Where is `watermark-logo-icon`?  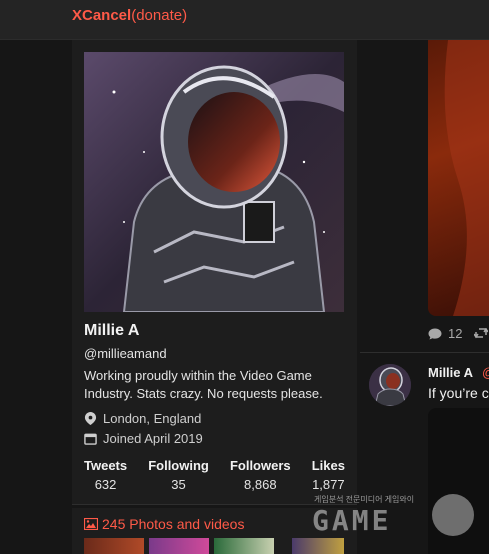
watermark-logo-icon is located at coordinates (453, 515).